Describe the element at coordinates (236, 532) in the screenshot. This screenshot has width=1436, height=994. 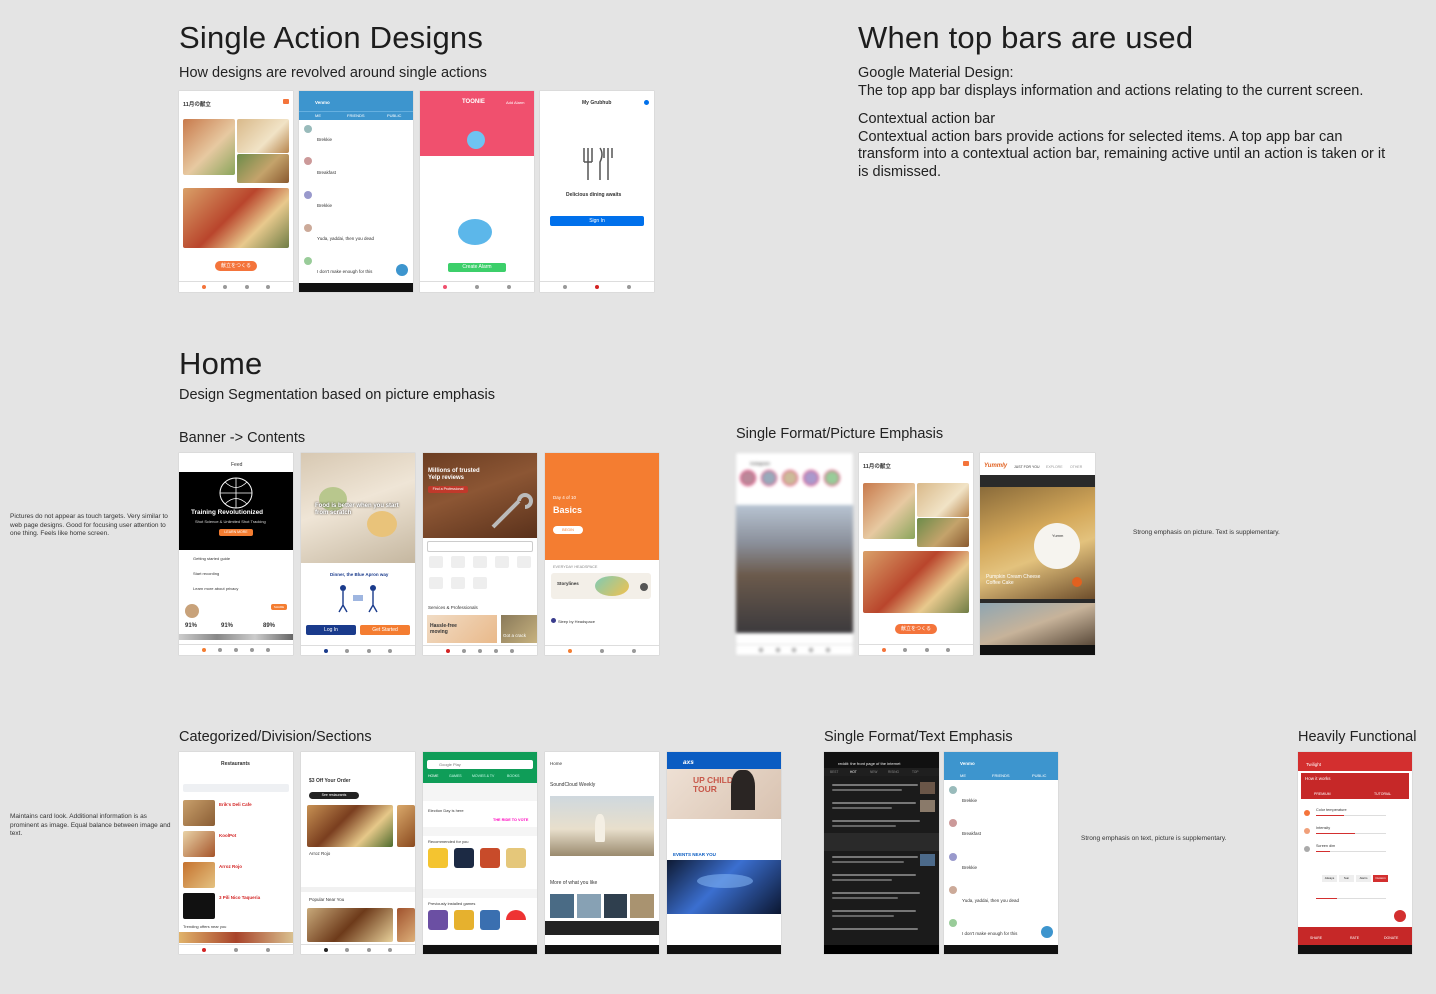
I see `learn-more-button: LEARN MORE` at that location.